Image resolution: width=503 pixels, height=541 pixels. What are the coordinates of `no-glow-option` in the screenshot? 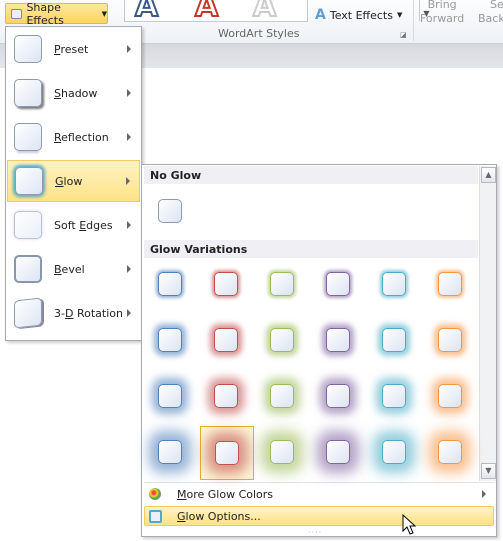 It's located at (170, 211).